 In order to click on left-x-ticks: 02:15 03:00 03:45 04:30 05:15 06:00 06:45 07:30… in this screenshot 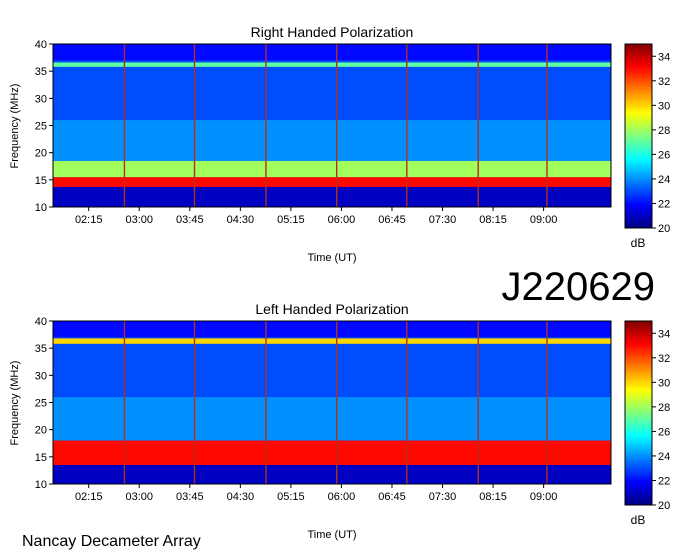, I will do `click(316, 493)`.